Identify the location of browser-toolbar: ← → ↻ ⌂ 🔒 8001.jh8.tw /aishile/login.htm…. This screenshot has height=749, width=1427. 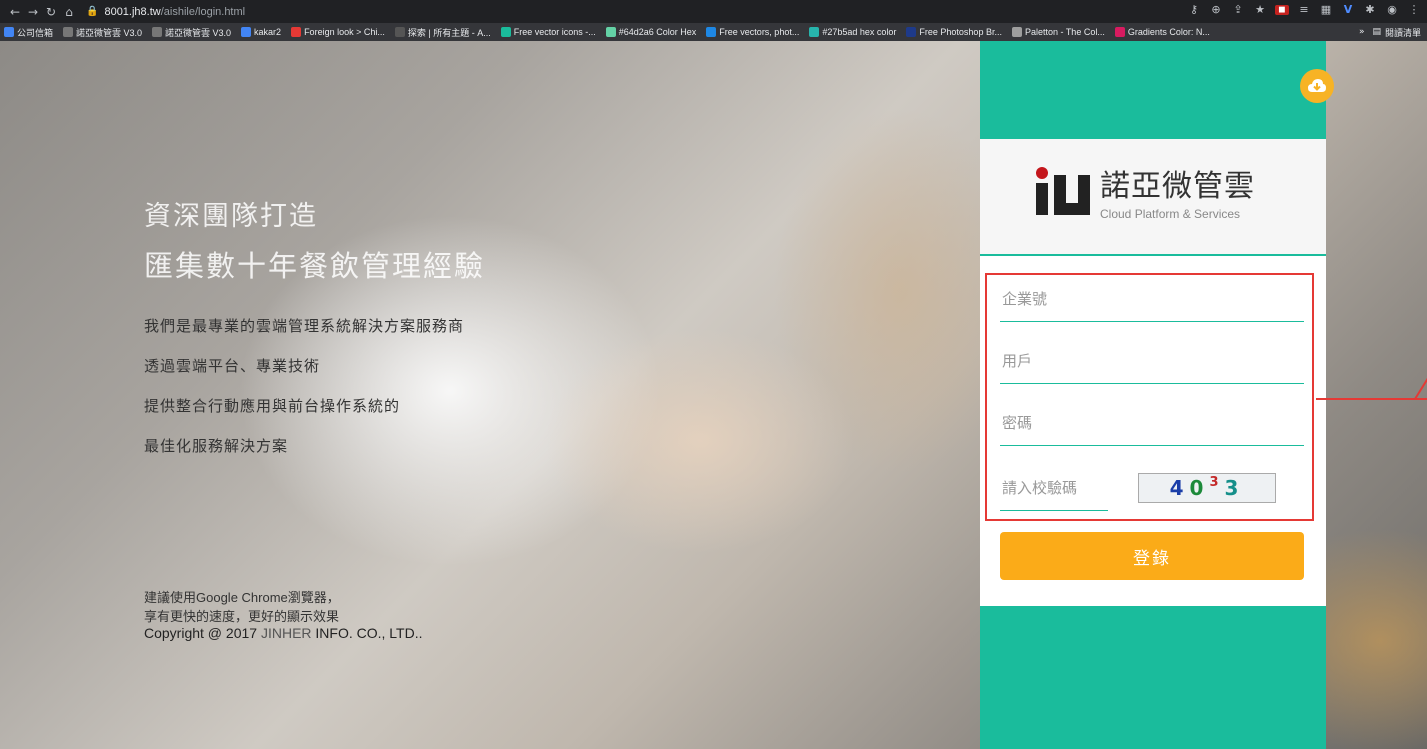
(713, 11).